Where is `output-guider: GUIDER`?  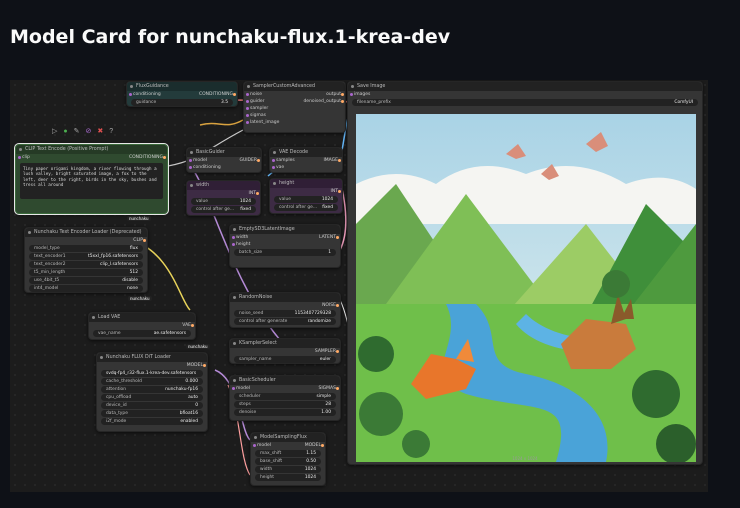
output-guider: GUIDER is located at coordinates (248, 160).